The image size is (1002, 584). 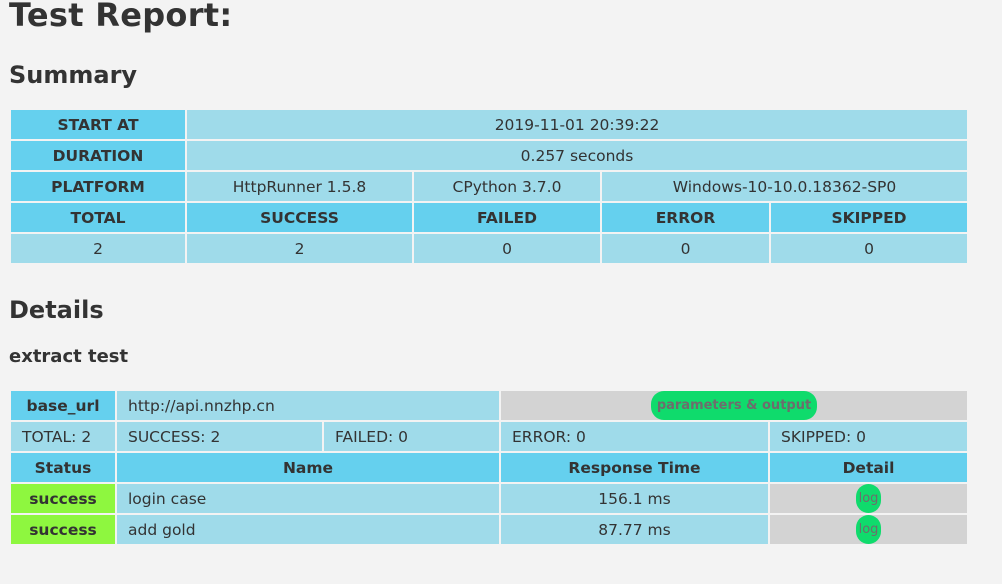 I want to click on error-header: ERROR, so click(x=685, y=217).